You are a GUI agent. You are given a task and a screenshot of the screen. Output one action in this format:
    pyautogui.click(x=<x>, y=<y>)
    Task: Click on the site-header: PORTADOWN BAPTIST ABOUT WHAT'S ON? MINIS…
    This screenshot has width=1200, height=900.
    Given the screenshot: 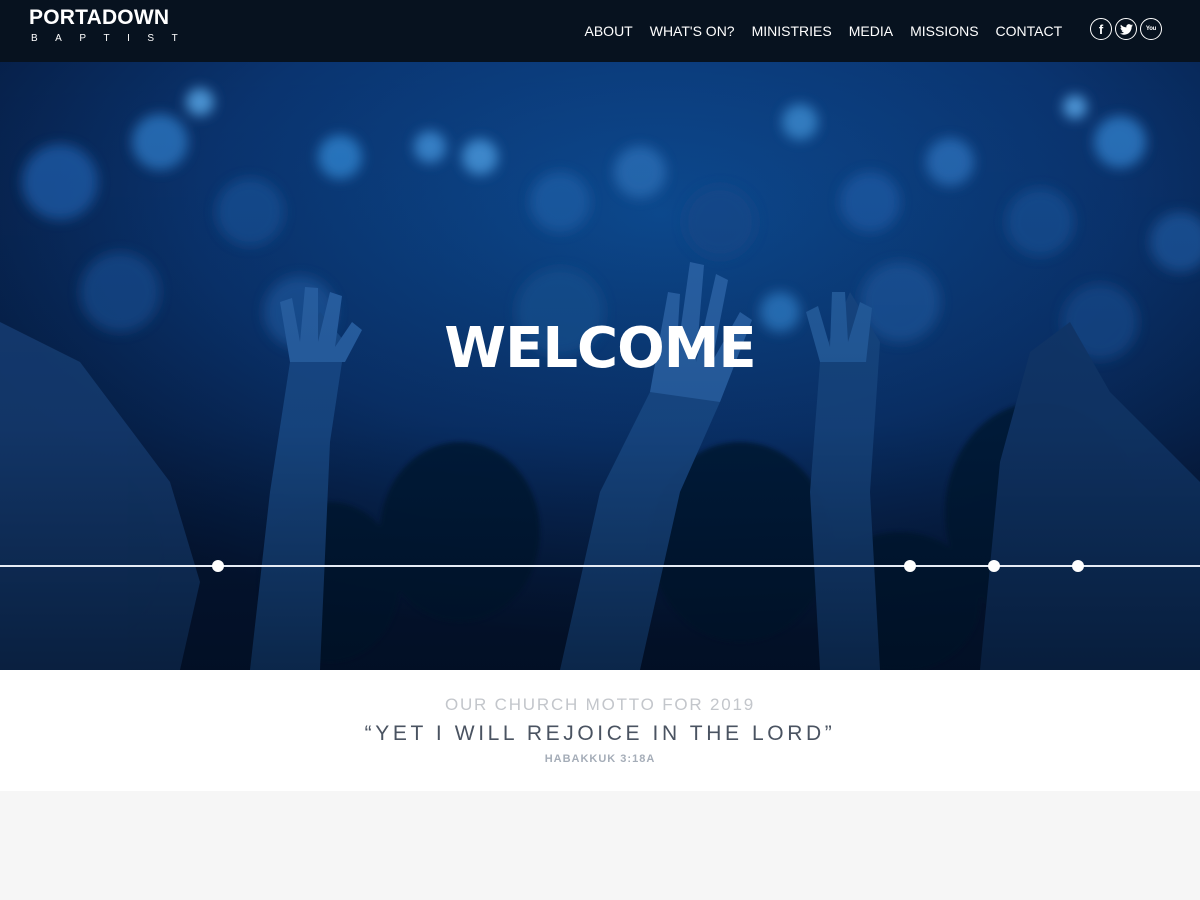 What is the action you would take?
    pyautogui.click(x=600, y=31)
    